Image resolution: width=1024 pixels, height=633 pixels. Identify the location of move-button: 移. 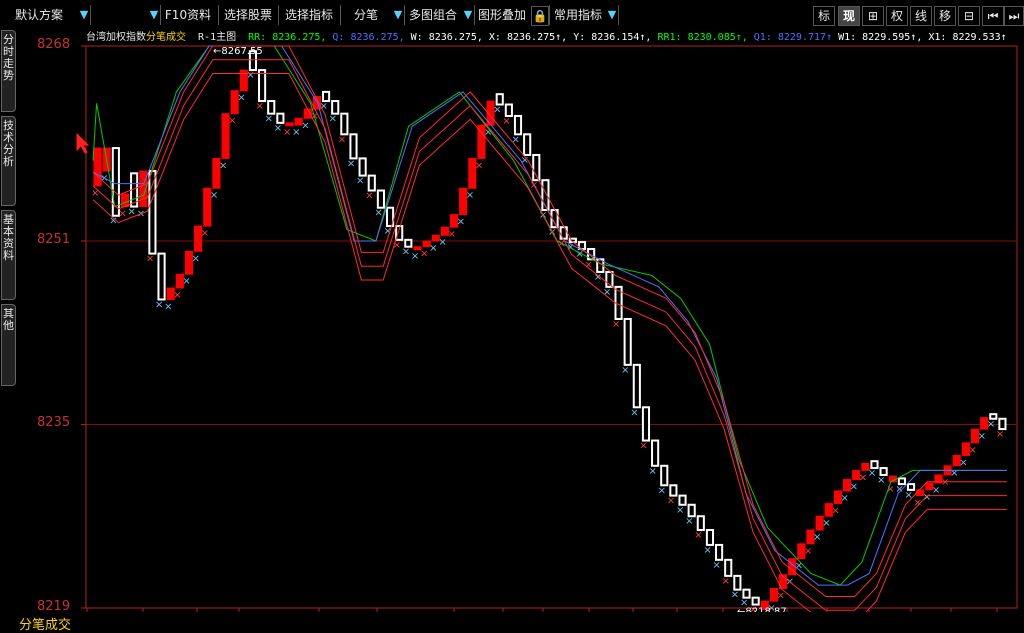
(945, 16).